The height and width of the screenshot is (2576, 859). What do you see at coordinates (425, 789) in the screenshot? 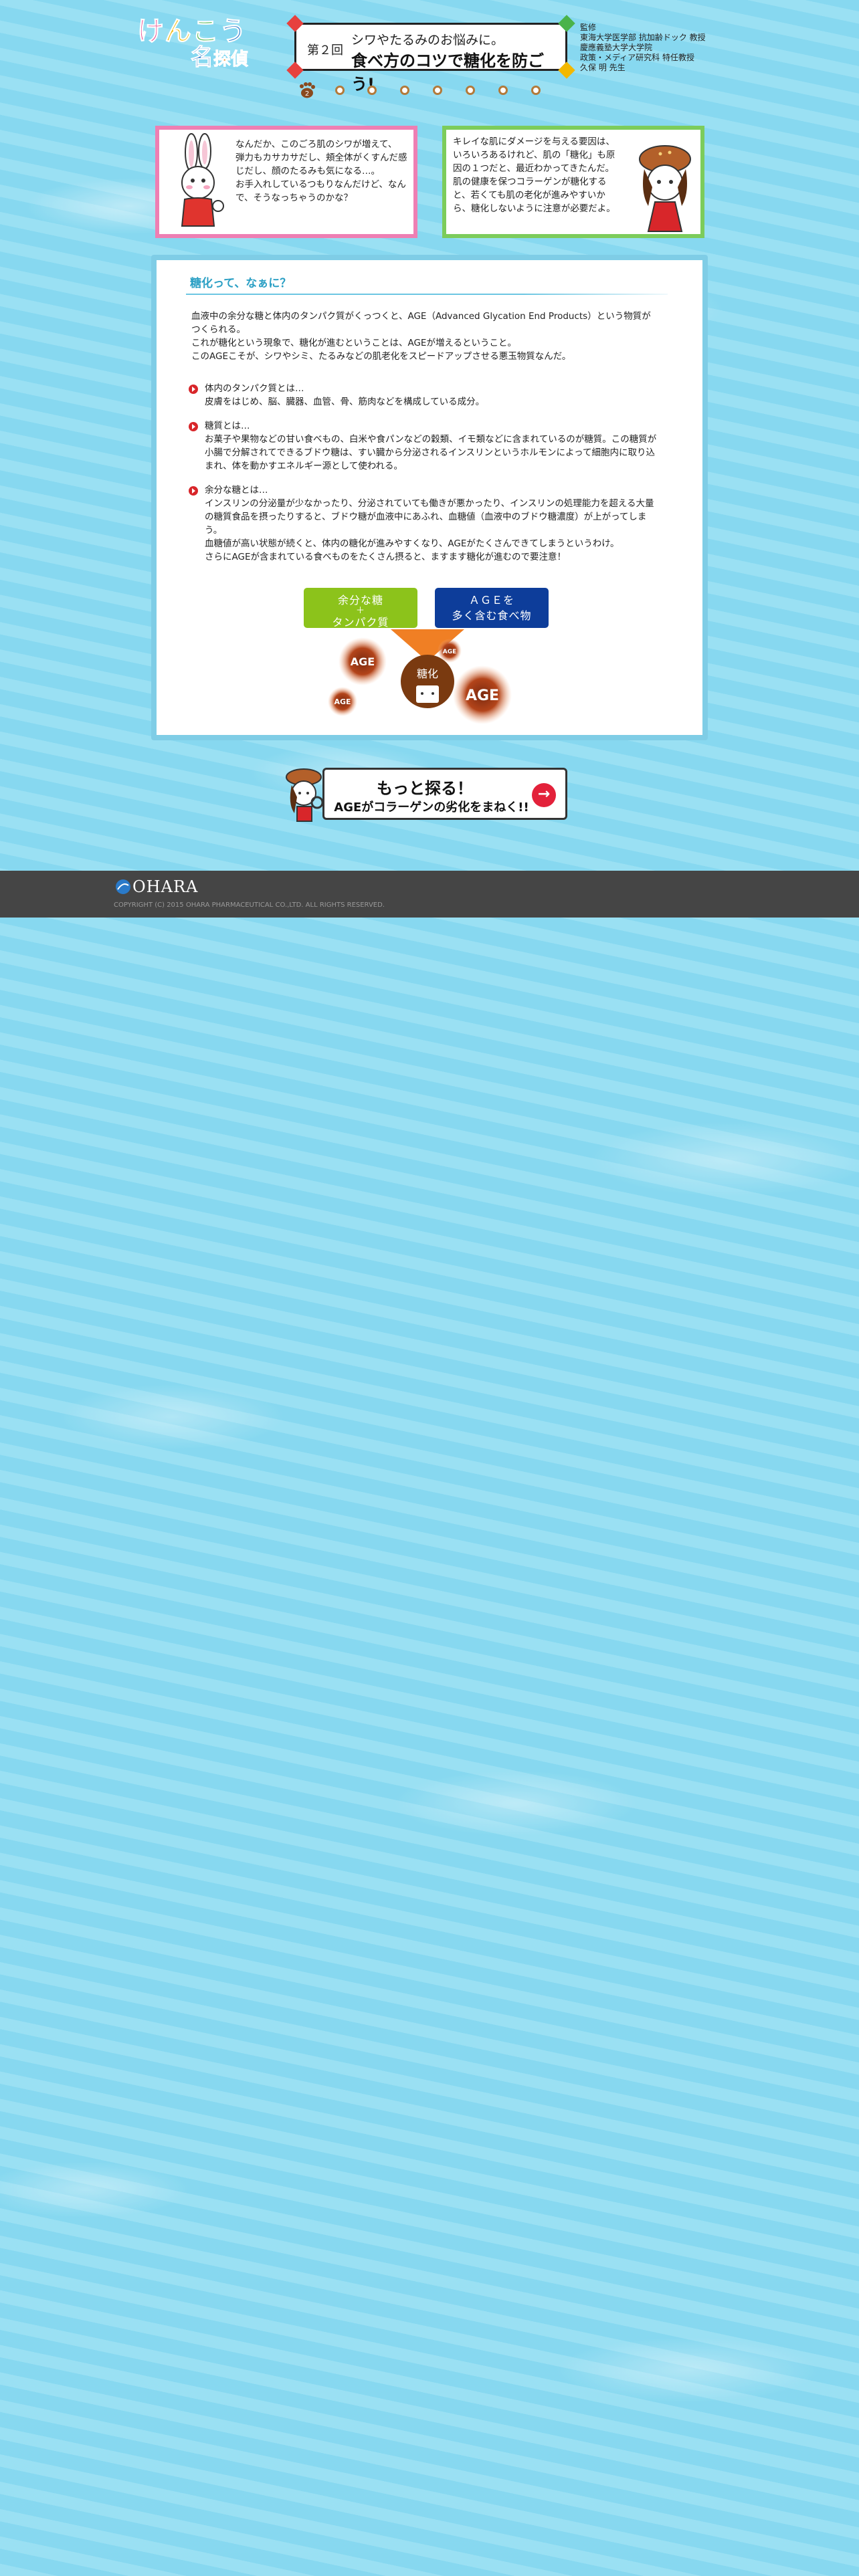
I see `banner-headline: もっと探る！` at bounding box center [425, 789].